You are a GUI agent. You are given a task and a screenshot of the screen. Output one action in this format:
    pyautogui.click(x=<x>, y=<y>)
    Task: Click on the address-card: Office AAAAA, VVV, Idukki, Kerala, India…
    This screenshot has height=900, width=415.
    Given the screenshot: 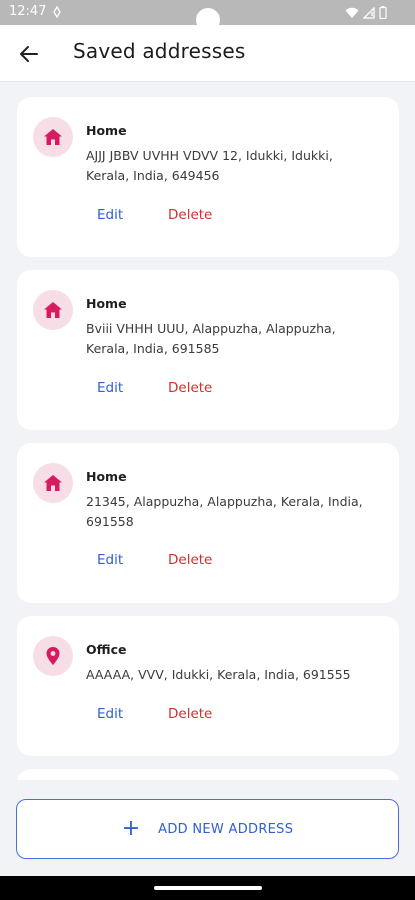 What is the action you would take?
    pyautogui.click(x=208, y=686)
    